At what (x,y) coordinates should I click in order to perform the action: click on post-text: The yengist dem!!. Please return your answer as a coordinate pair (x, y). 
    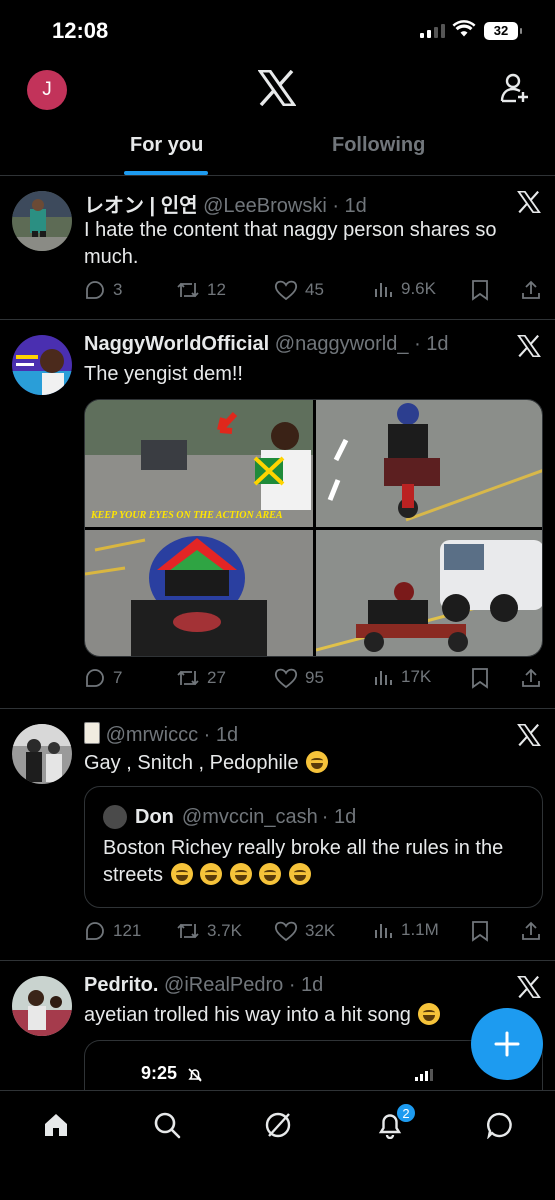
    Looking at the image, I should click on (163, 374).